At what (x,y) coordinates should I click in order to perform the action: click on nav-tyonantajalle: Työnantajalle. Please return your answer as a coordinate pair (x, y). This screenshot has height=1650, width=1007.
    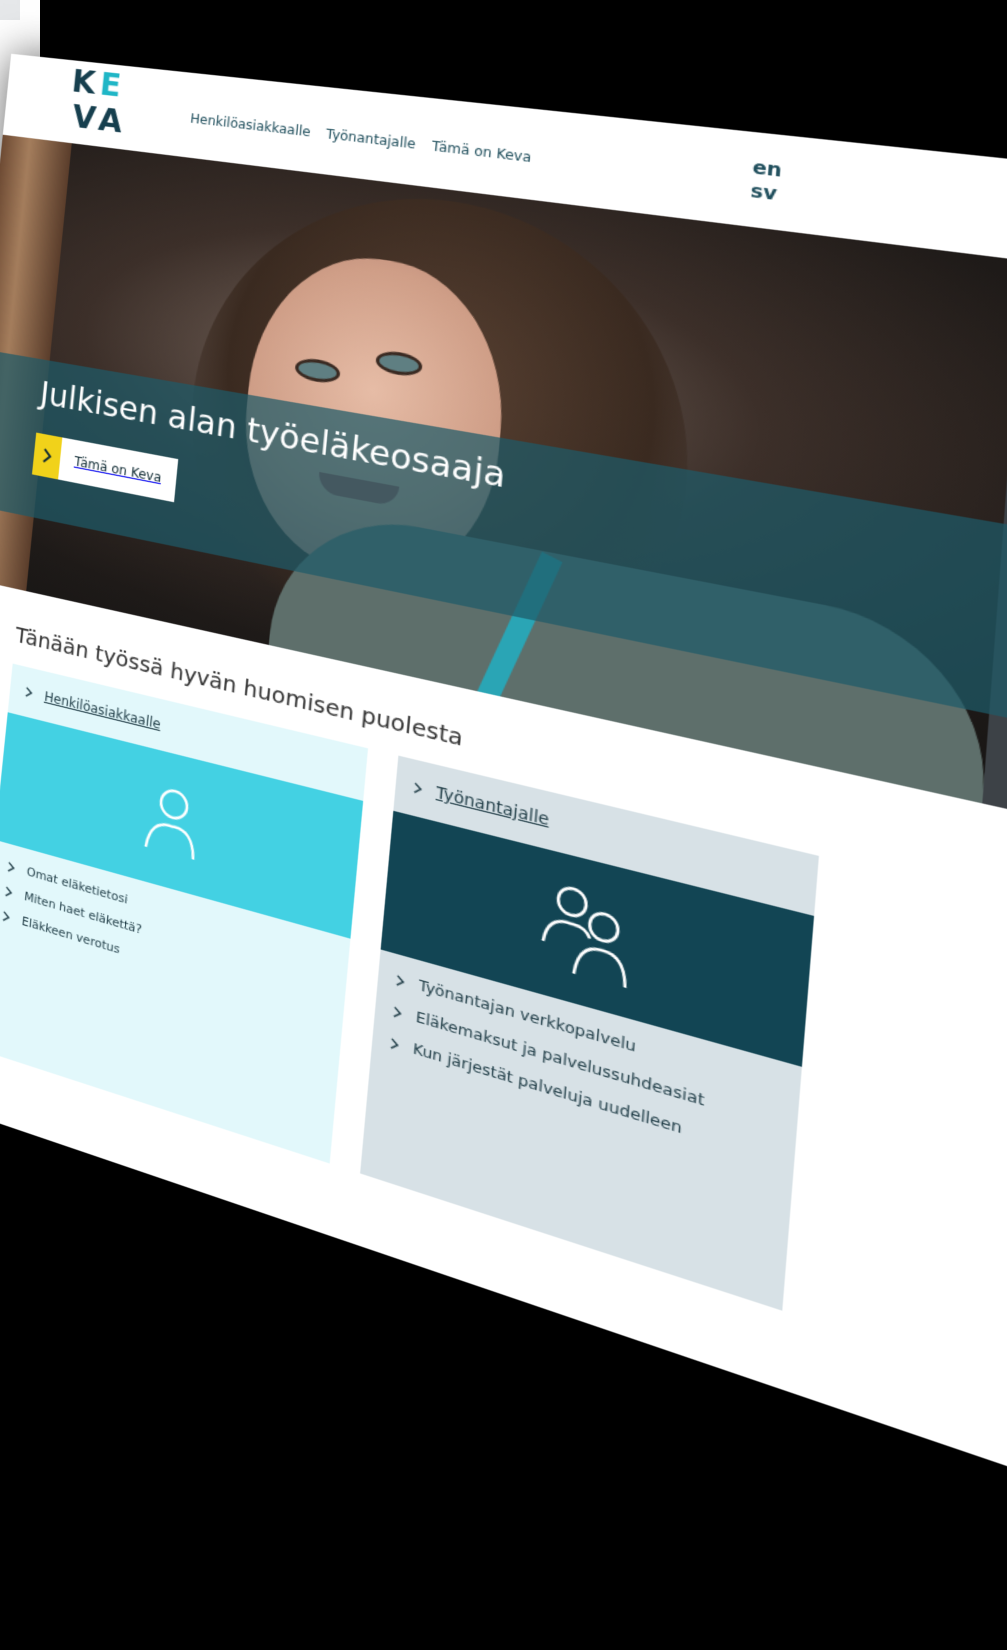
    Looking at the image, I should click on (370, 139).